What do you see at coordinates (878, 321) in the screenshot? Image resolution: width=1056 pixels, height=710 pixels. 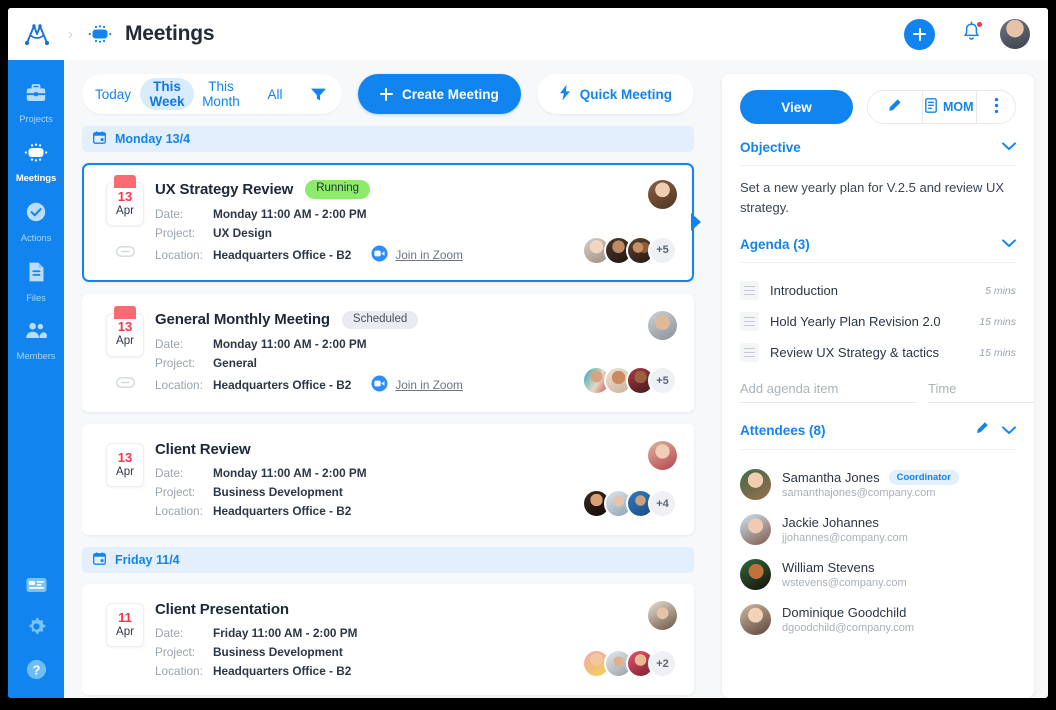 I see `agenda-item: Hold Yearly Plan Revision 2.0 15 mins` at bounding box center [878, 321].